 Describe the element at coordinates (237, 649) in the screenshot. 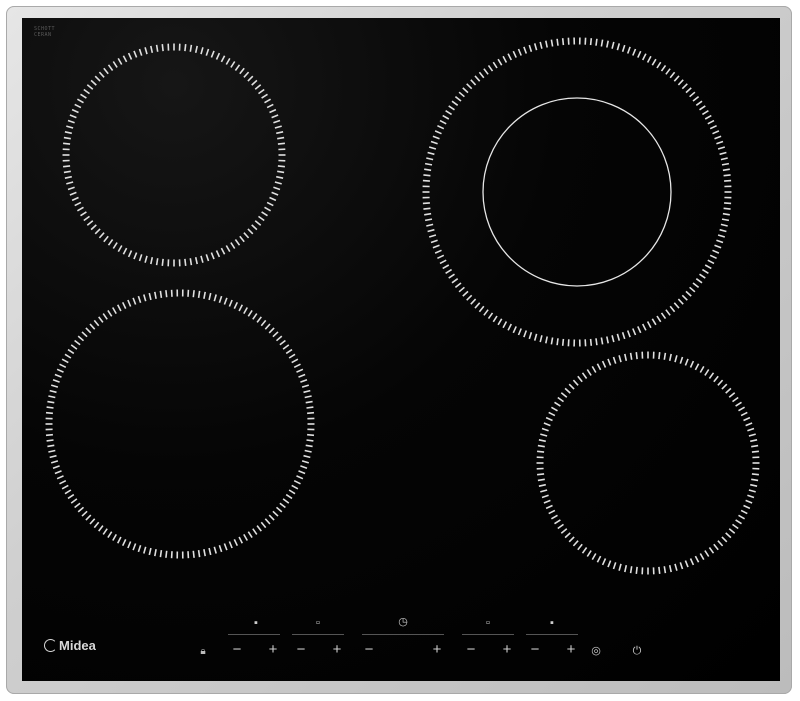

I see `minus-button-rear-left: −` at that location.